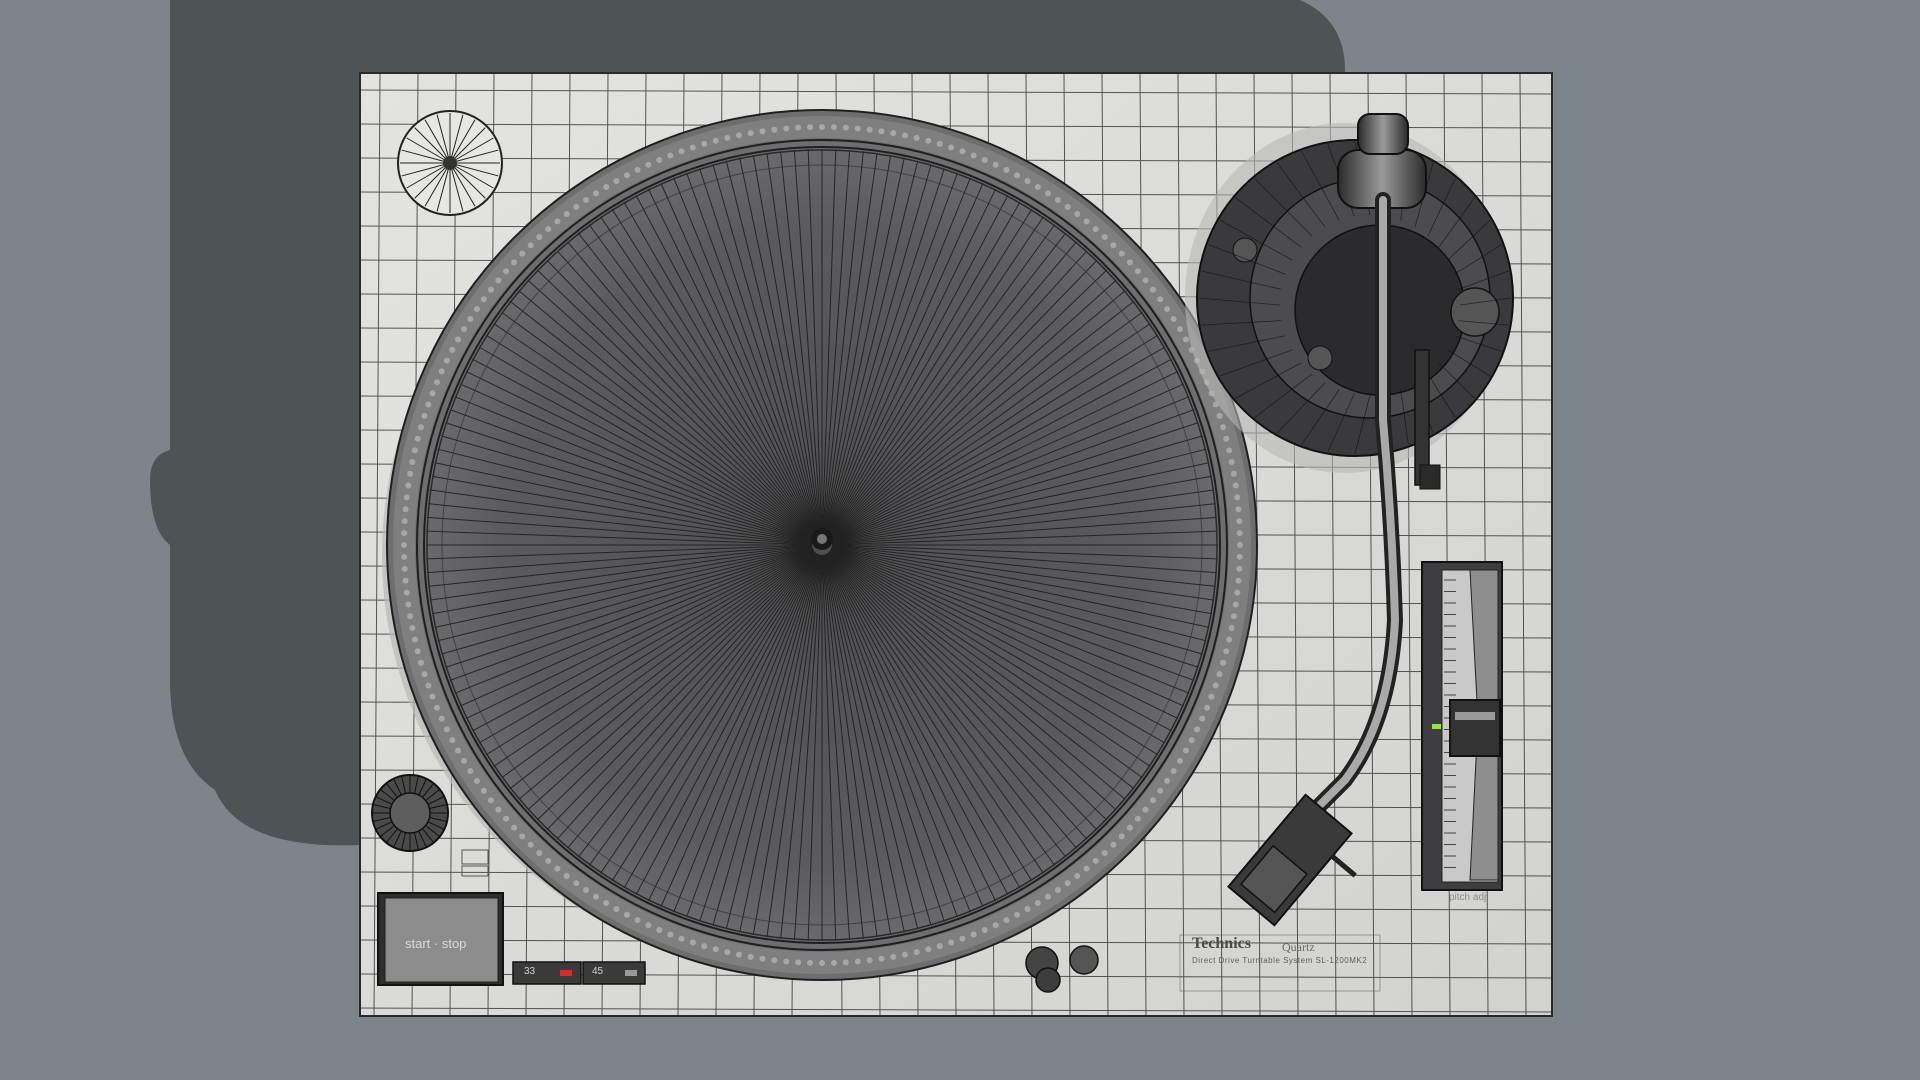 The width and height of the screenshot is (1920, 1080). What do you see at coordinates (1221, 943) in the screenshot?
I see `brand-name: Technics` at bounding box center [1221, 943].